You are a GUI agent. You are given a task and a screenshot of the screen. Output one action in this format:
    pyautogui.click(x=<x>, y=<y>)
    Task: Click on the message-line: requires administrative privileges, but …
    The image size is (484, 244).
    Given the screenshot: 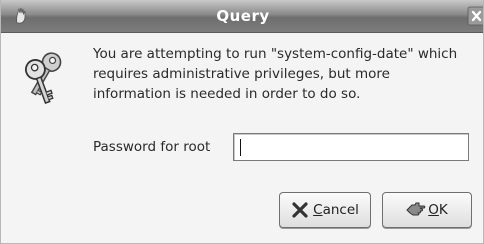 What is the action you would take?
    pyautogui.click(x=241, y=74)
    